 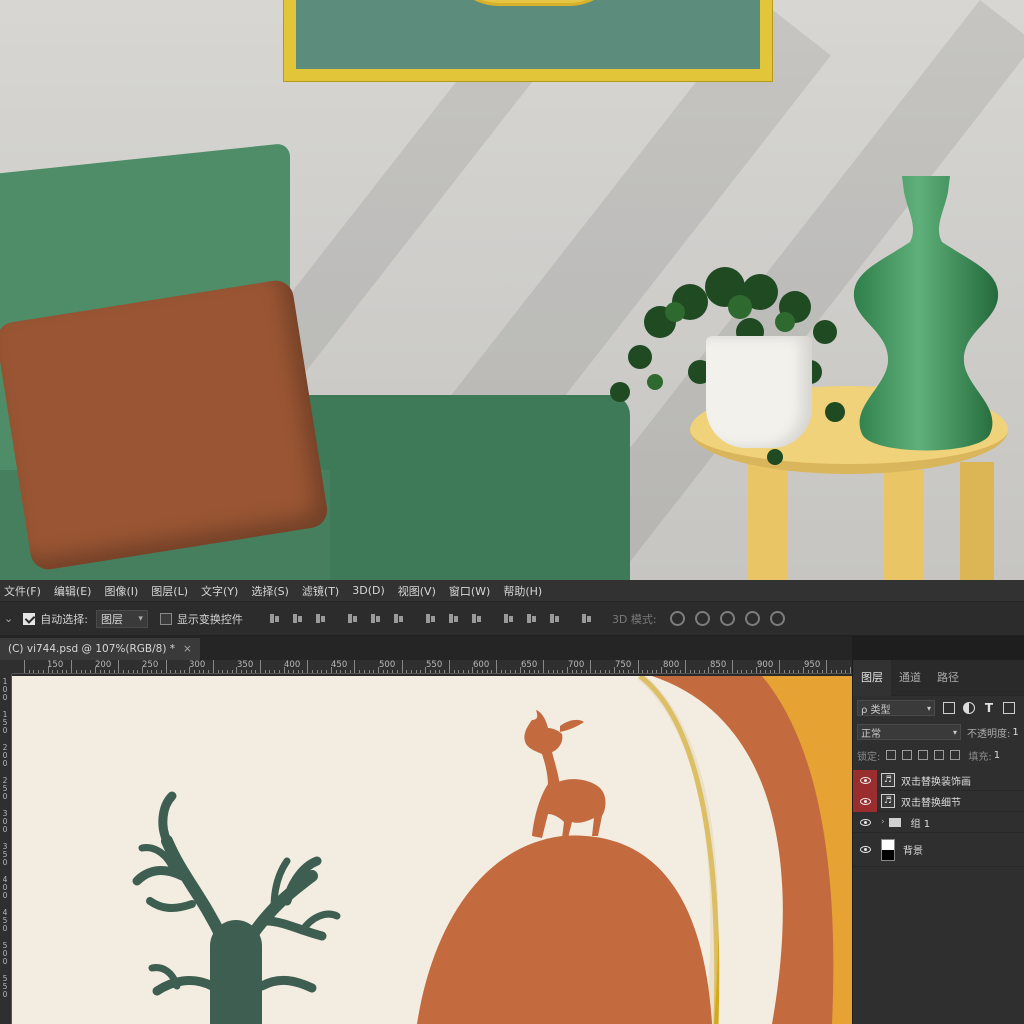 I want to click on menu-3d: 3D(D), so click(x=368, y=590).